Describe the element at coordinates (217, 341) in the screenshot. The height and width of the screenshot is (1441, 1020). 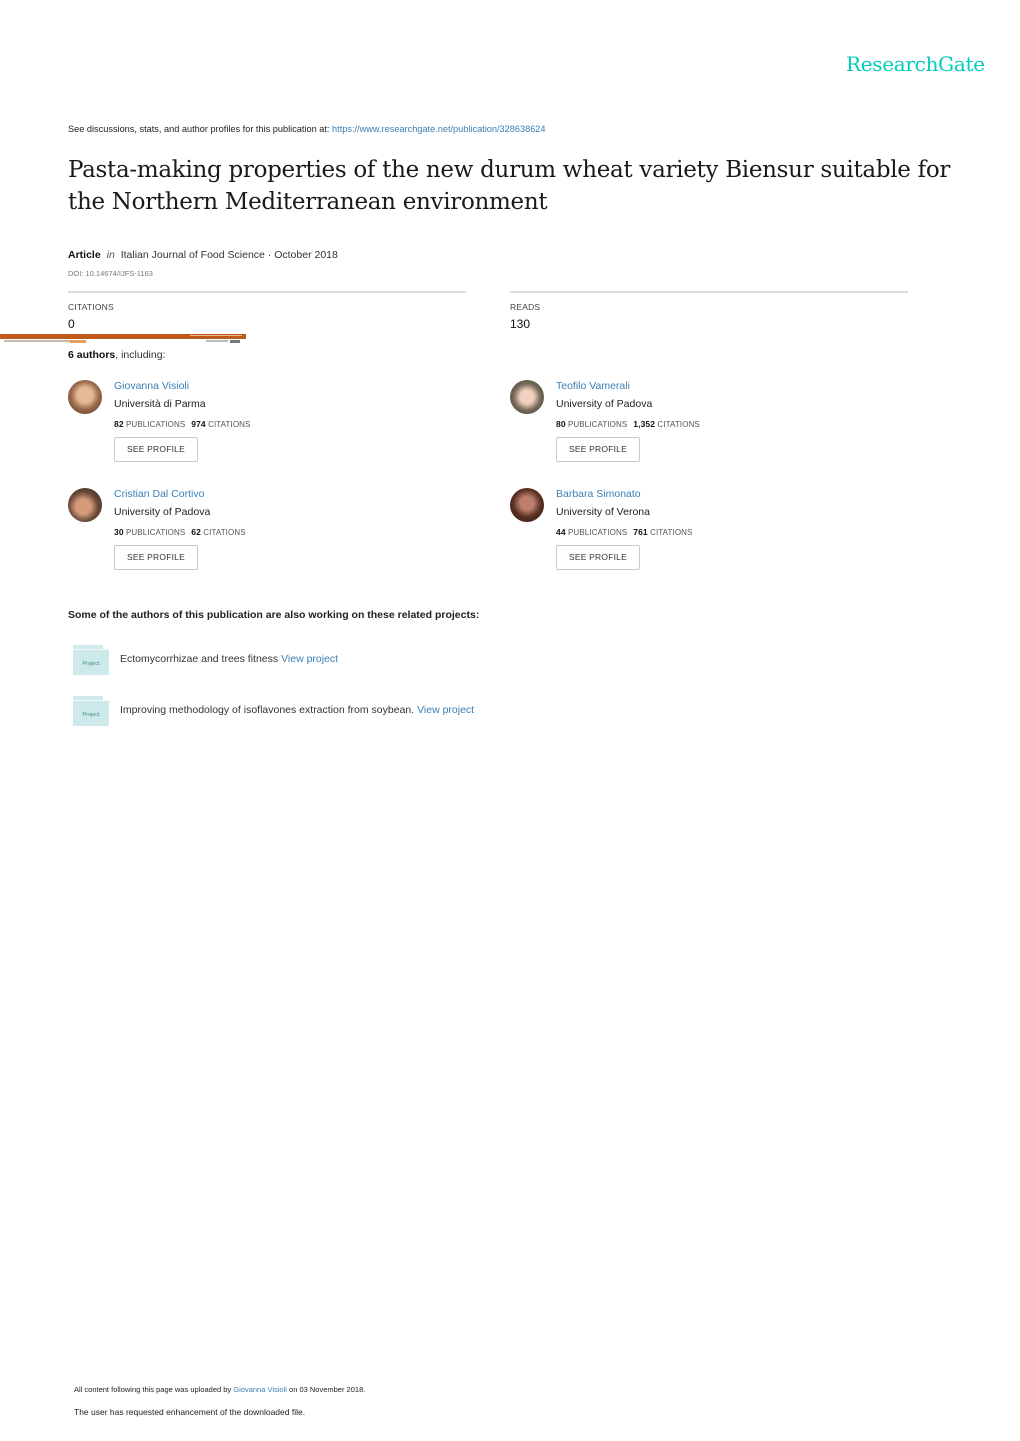
I see `banner-credit` at that location.